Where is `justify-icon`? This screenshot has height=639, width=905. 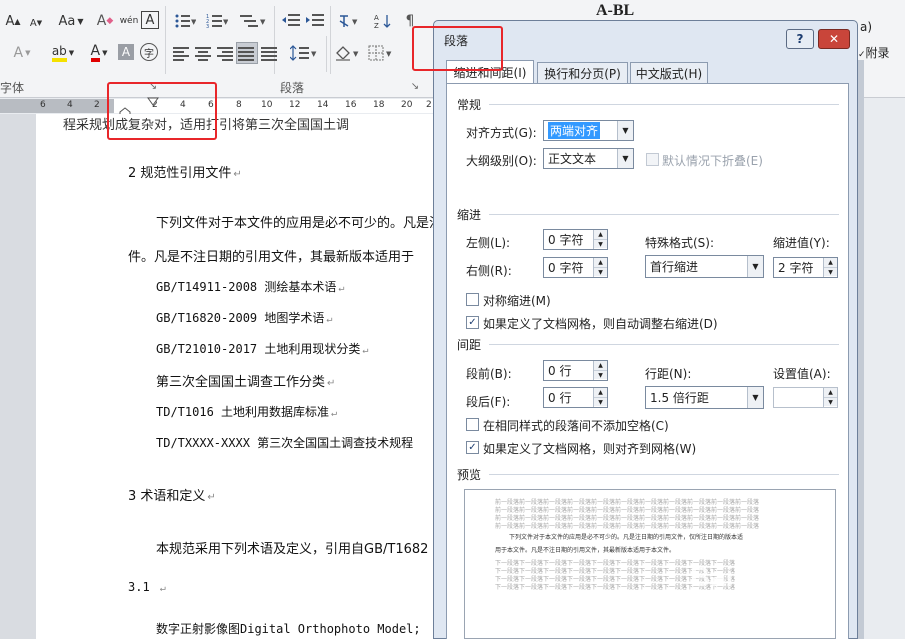 justify-icon is located at coordinates (247, 53).